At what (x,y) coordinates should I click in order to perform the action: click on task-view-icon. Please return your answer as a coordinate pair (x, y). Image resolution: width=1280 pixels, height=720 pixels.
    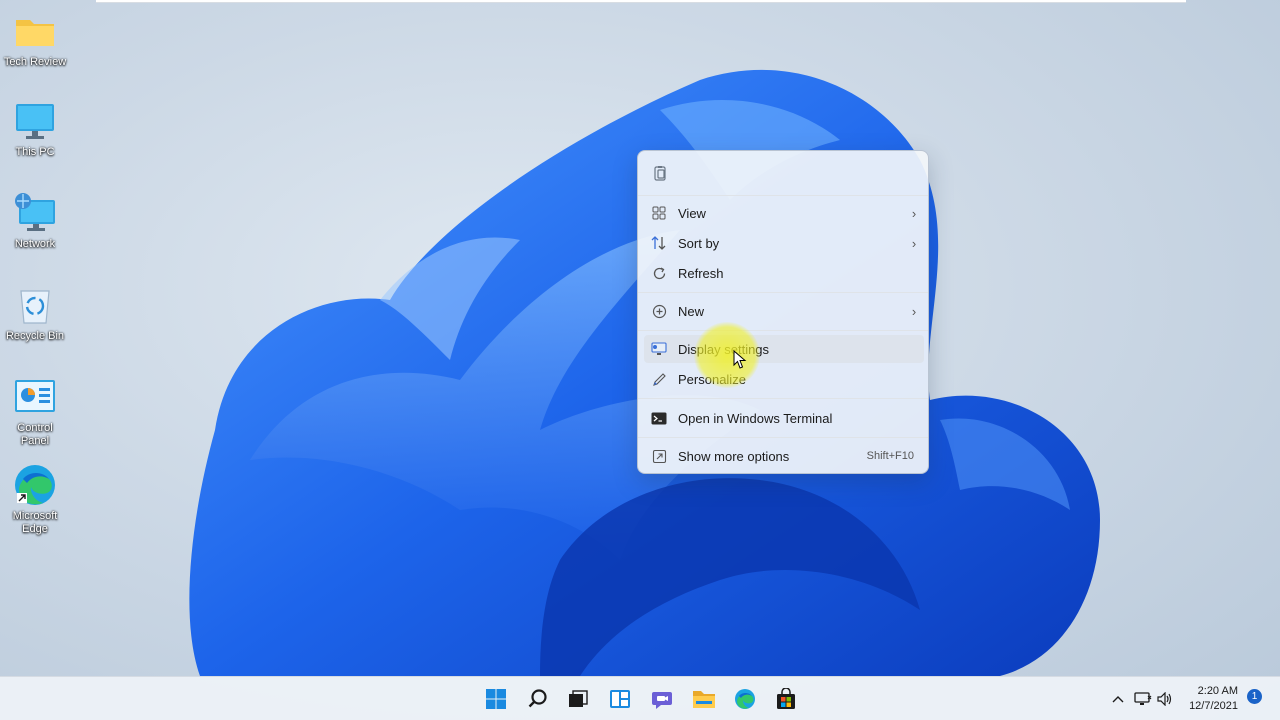
    Looking at the image, I should click on (578, 698).